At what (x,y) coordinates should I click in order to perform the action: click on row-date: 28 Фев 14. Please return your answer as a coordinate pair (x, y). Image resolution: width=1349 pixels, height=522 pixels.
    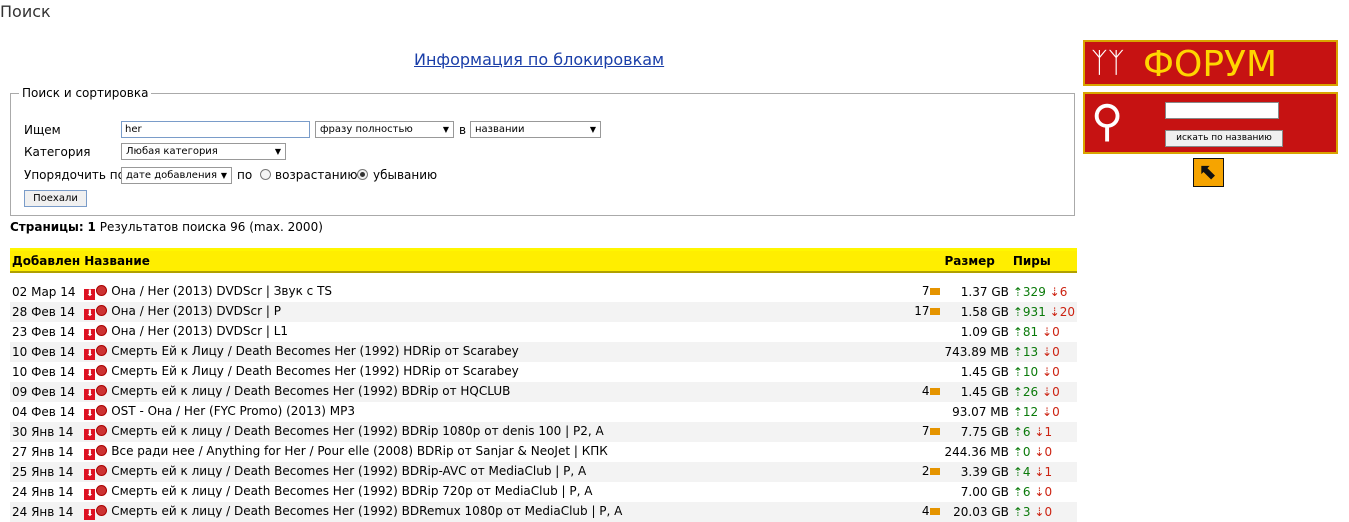
    Looking at the image, I should click on (46, 311).